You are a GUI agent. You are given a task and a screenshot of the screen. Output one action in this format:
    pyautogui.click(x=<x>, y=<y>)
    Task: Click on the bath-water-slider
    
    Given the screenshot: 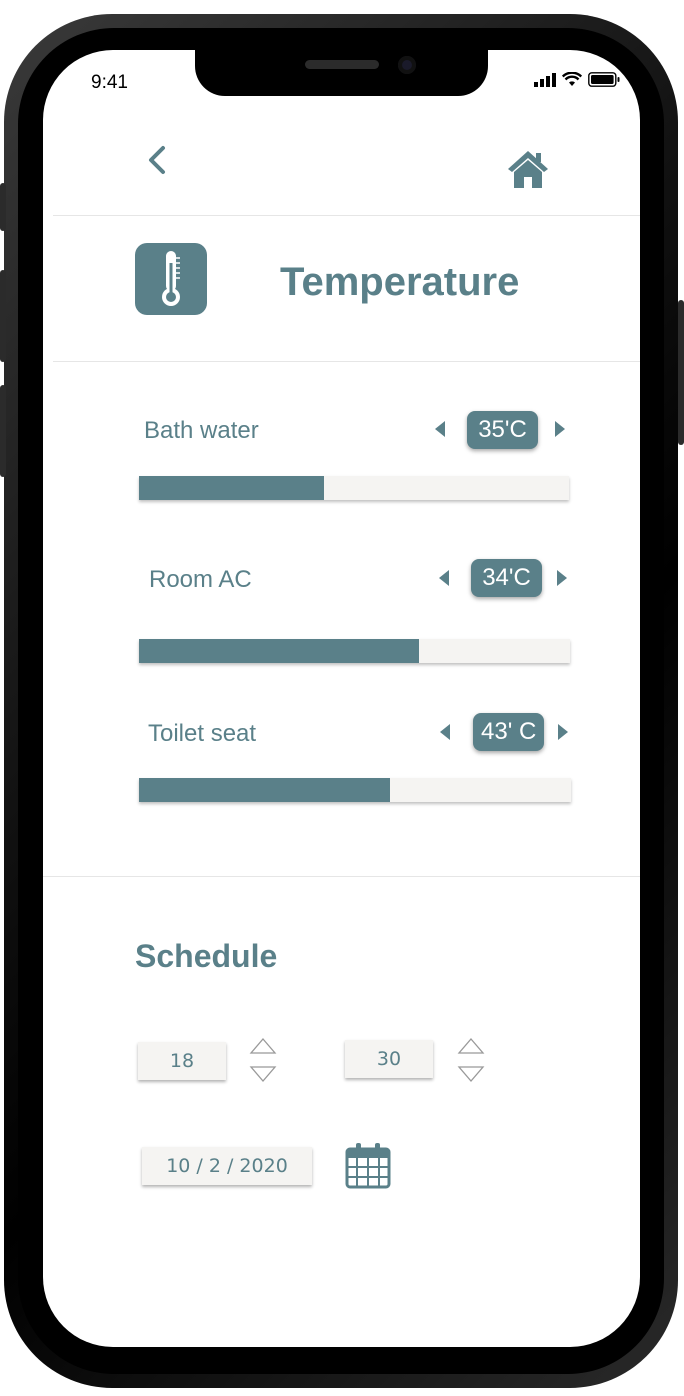 What is the action you would take?
    pyautogui.click(x=354, y=488)
    